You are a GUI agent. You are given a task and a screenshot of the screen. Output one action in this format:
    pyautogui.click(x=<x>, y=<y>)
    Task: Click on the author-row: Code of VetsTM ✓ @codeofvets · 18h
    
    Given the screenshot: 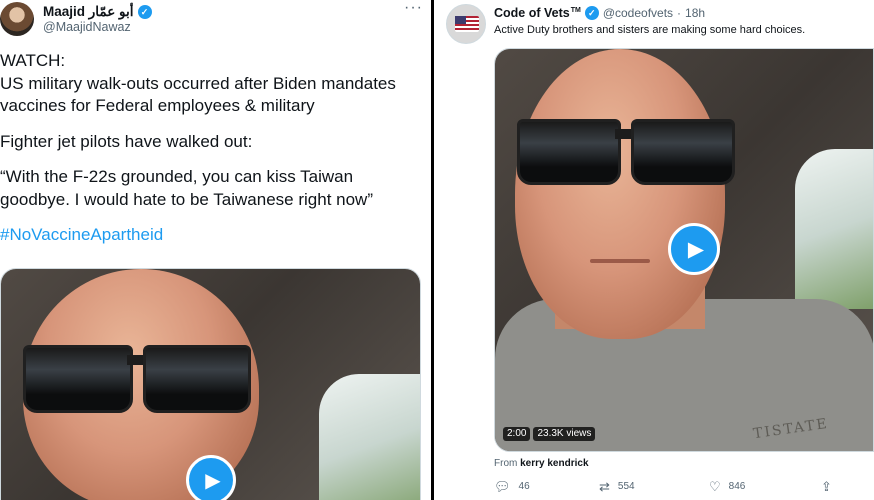 What is the action you would take?
    pyautogui.click(x=599, y=13)
    